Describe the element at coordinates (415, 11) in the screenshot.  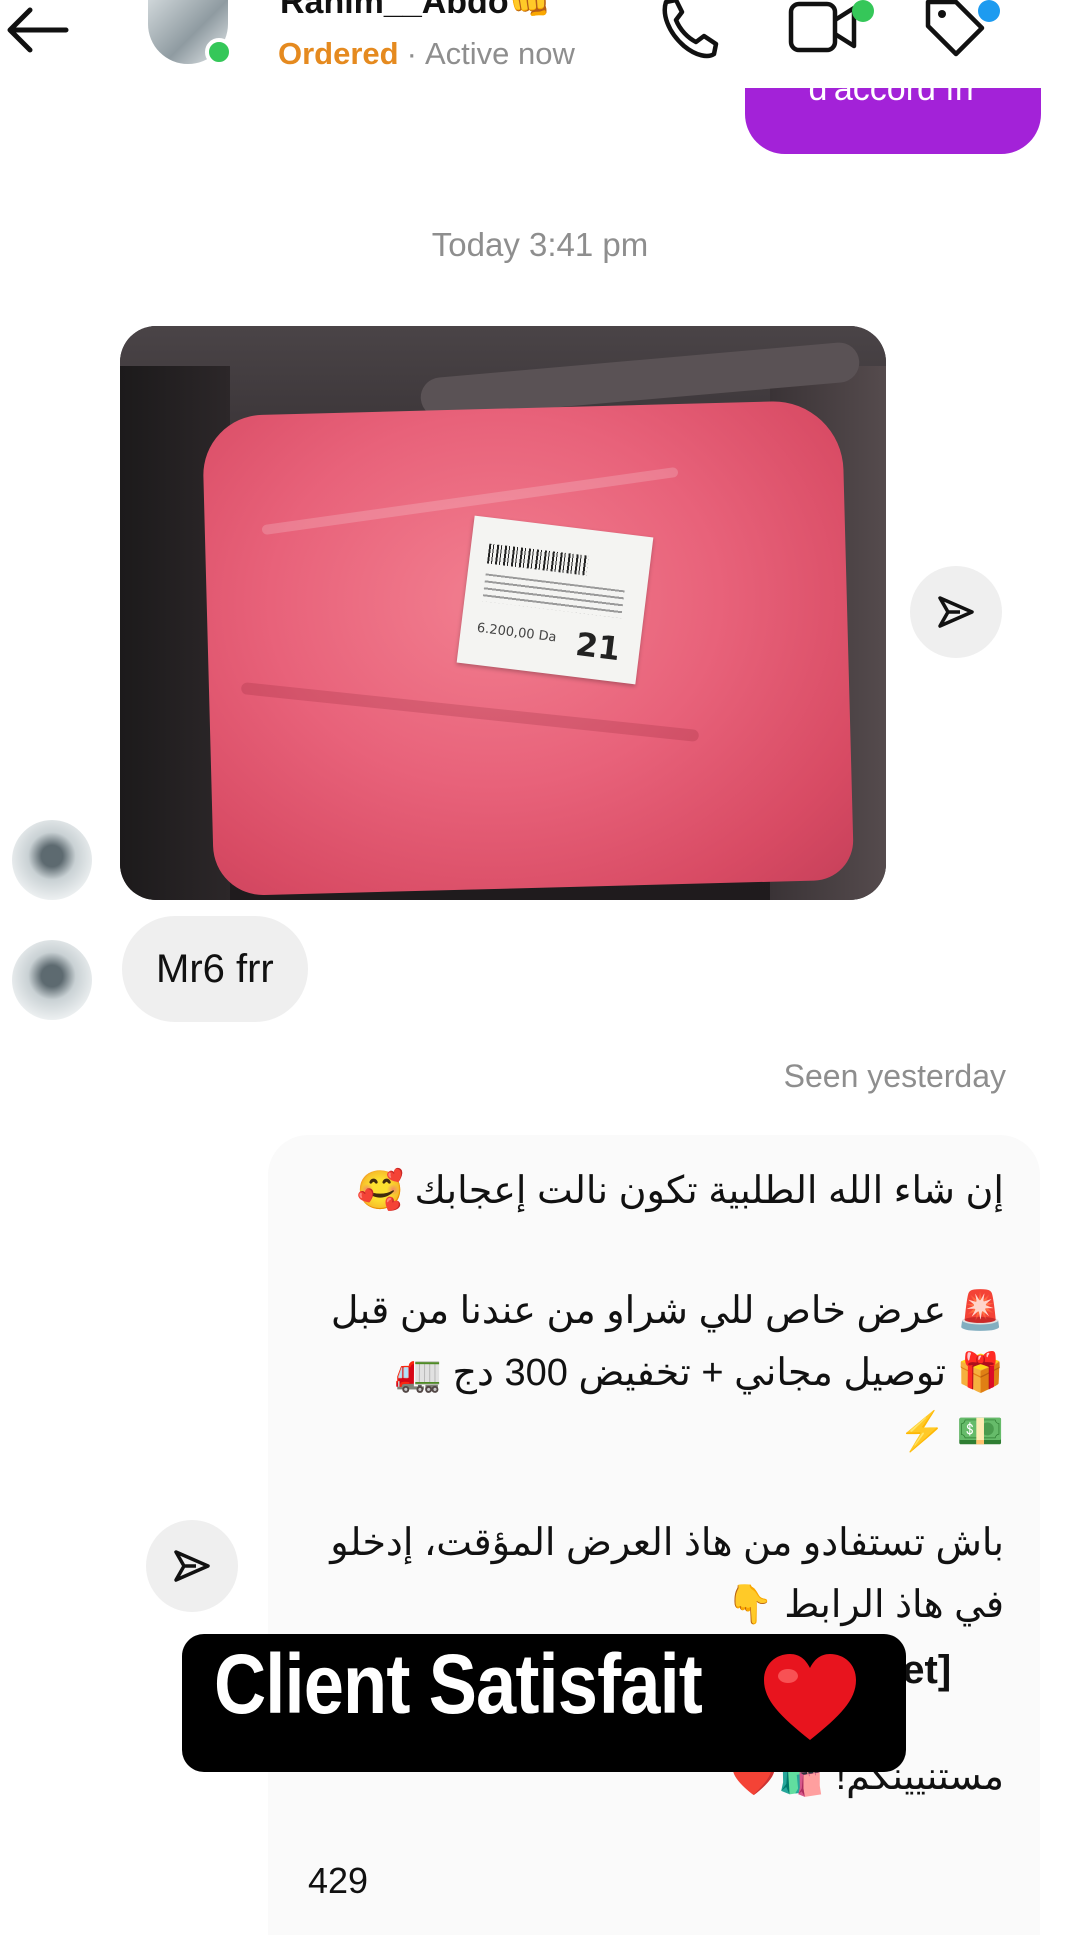
I see `contact-name: Rahim__Abdo👊` at that location.